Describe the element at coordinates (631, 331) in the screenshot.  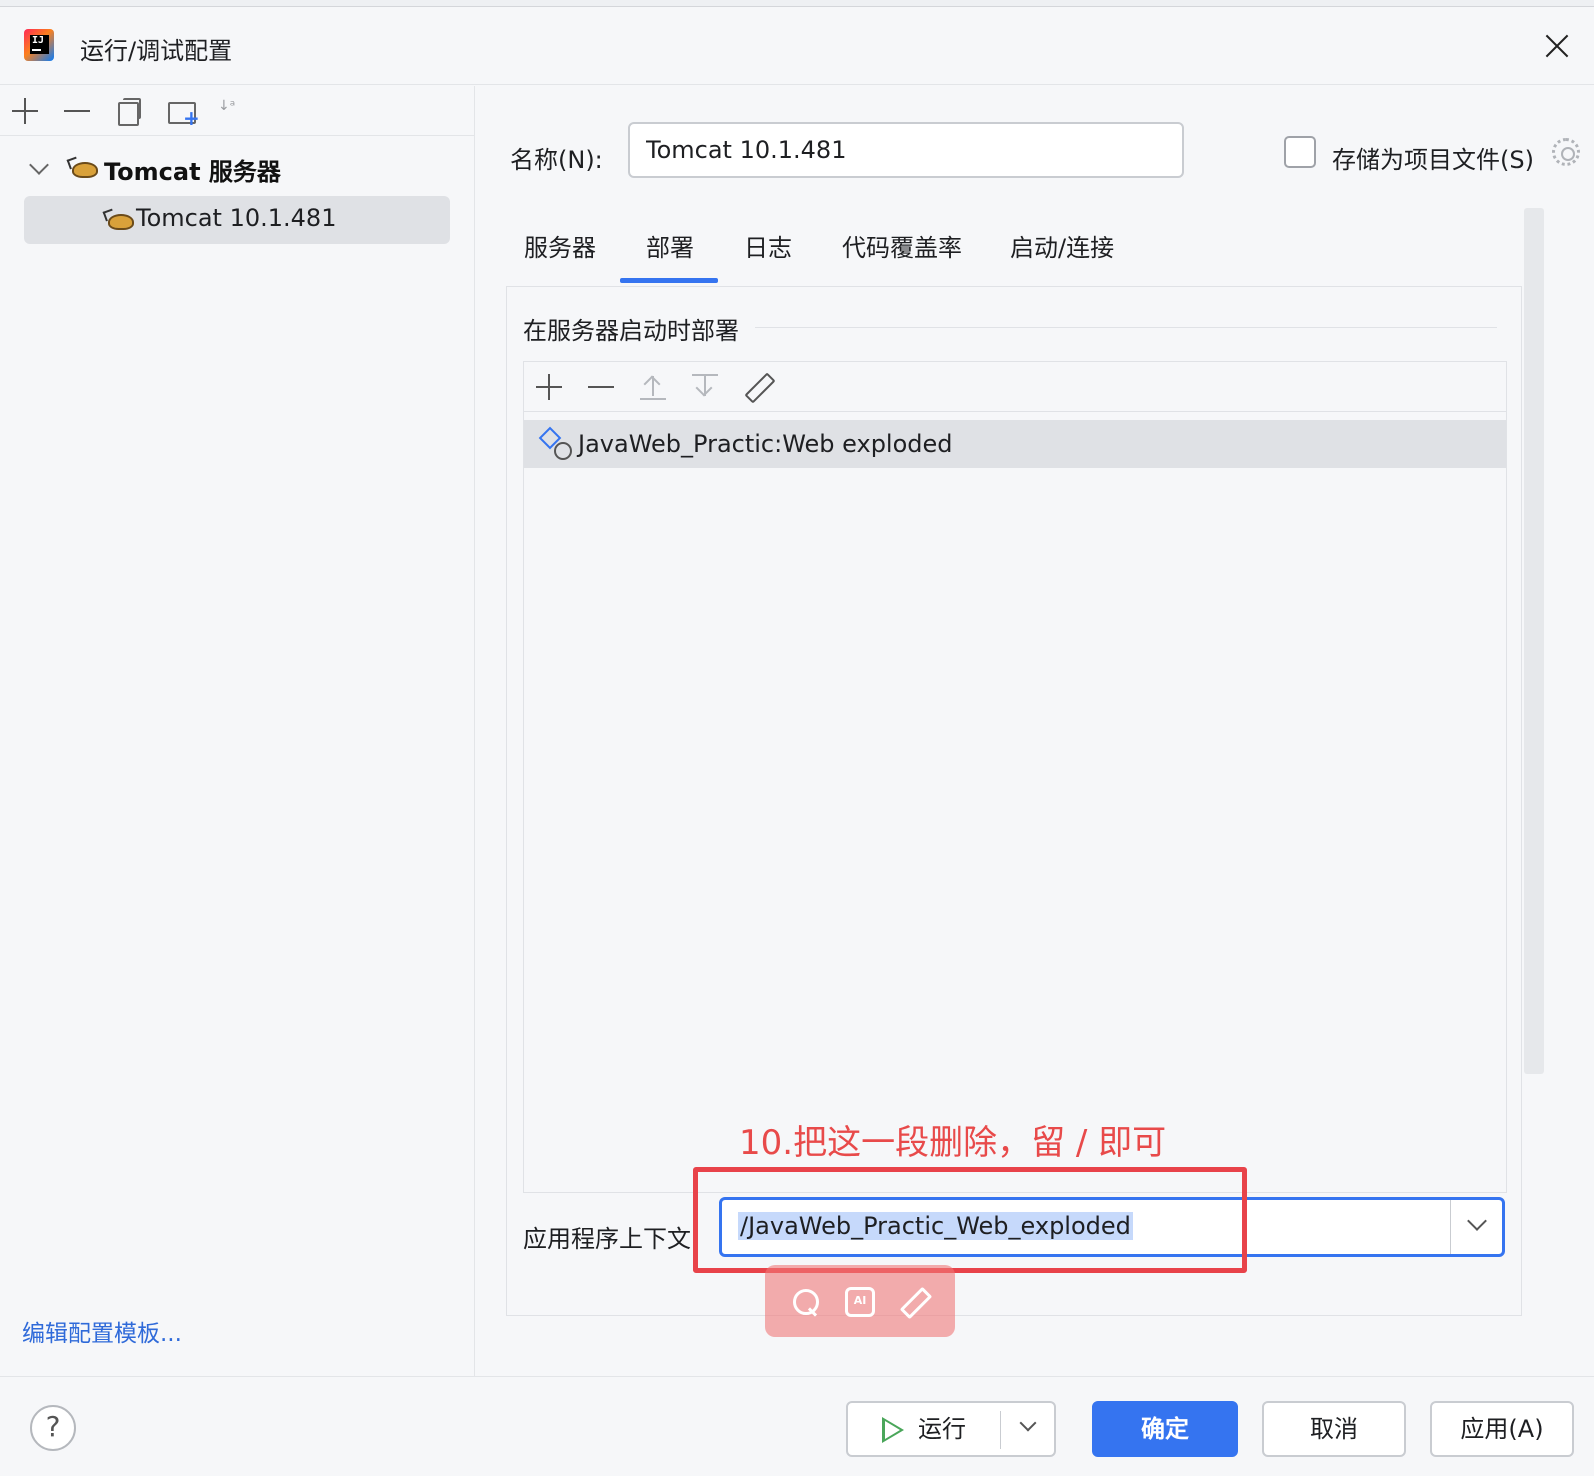
I see `section-title: 在服务器启动时部署` at that location.